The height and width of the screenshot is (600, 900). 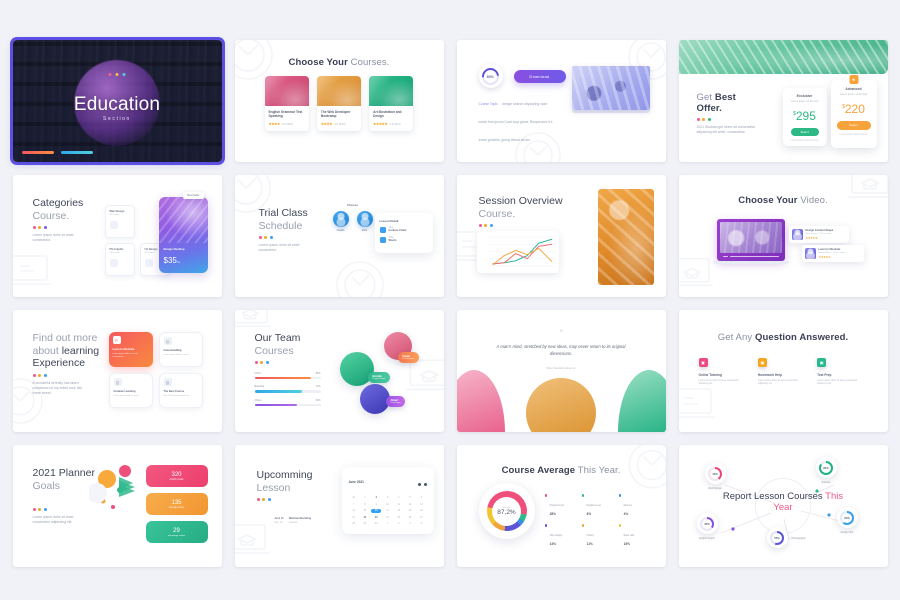 I want to click on review-count: 4.5 (890), so click(x=287, y=123).